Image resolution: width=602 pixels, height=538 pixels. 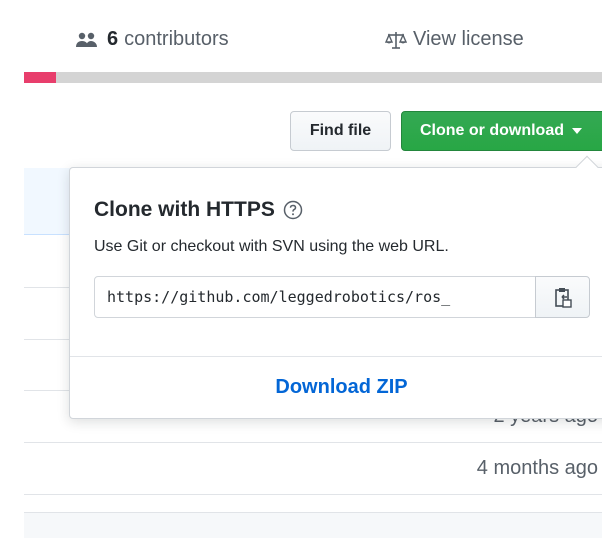 I want to click on contributors-label: contributors, so click(x=176, y=39).